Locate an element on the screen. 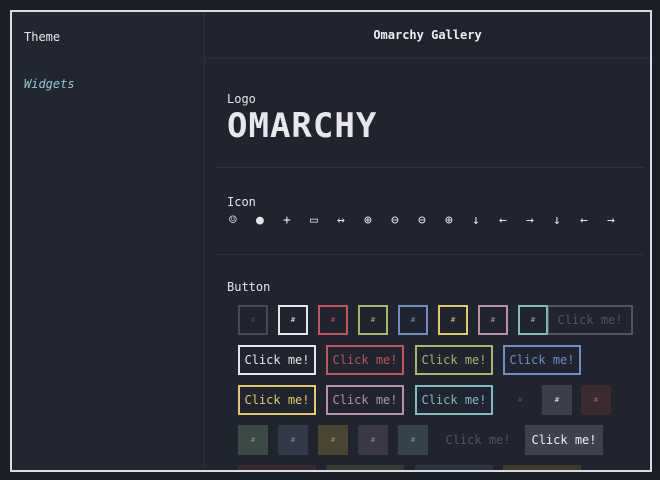  circle-arrow-up-icon: ⊕ is located at coordinates (449, 220).